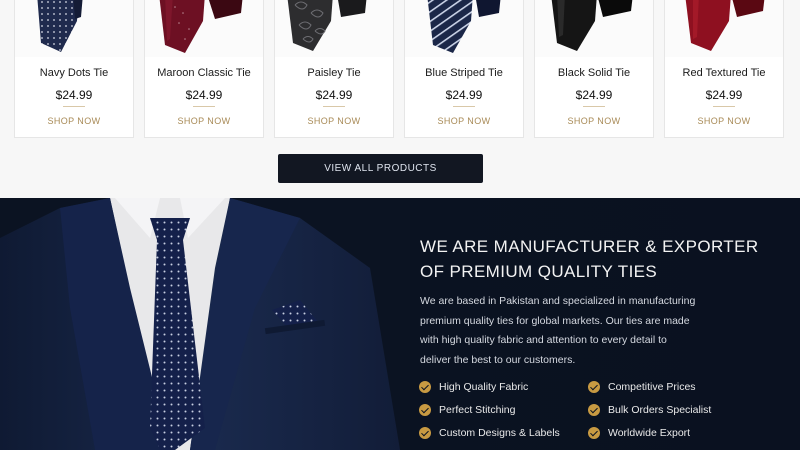  What do you see at coordinates (334, 28) in the screenshot?
I see `product-image-paisley-tie` at bounding box center [334, 28].